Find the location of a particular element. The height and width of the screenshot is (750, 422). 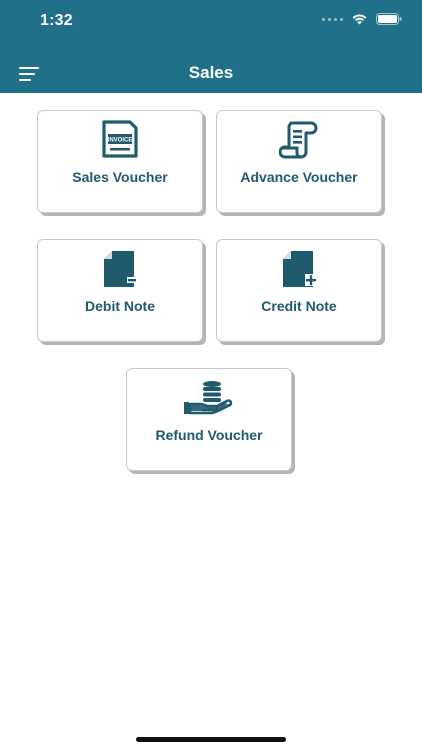

credit-note-label: Credit Note is located at coordinates (299, 306).